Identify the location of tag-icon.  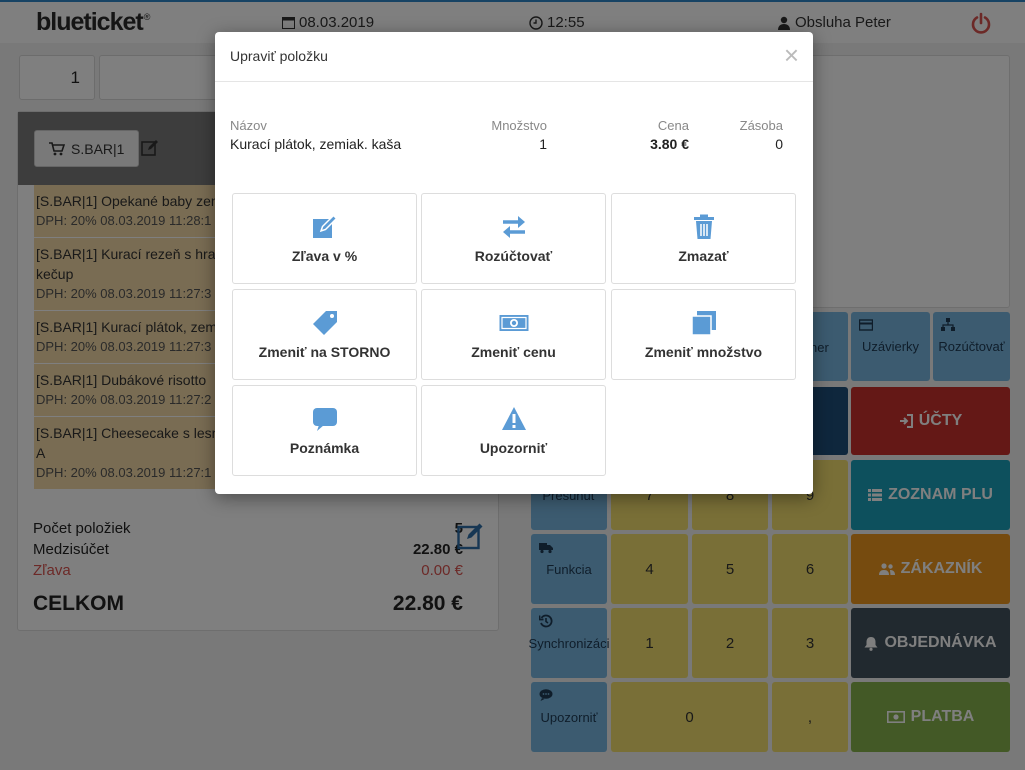
(324, 322).